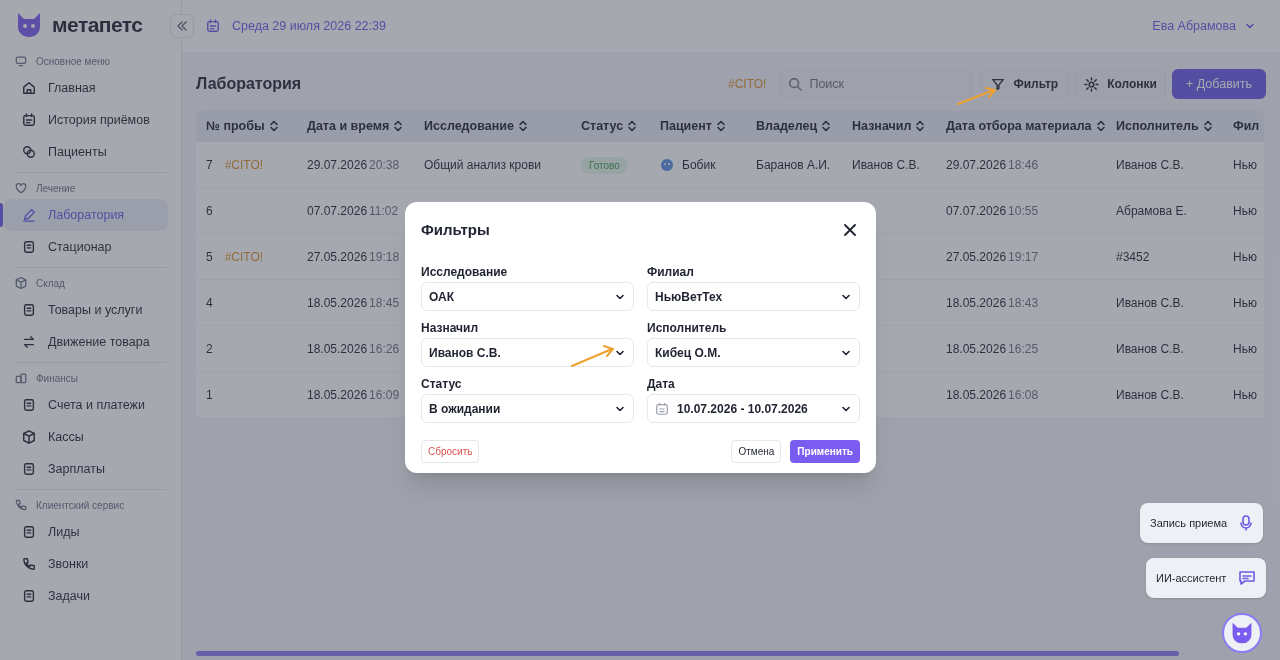 The height and width of the screenshot is (660, 1280). Describe the element at coordinates (384, 349) in the screenshot. I see `time-text: 16:26` at that location.